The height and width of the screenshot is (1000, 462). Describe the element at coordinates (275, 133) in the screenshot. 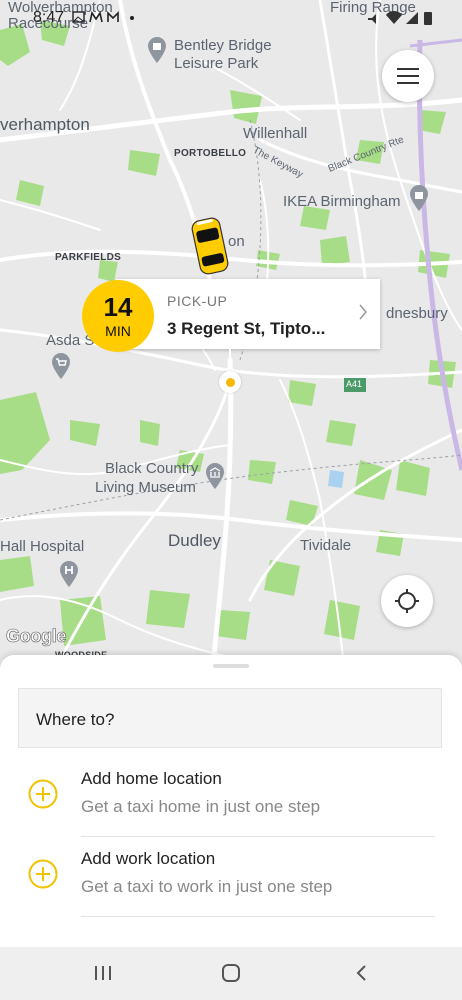

I see `map-label: Willenhall` at that location.